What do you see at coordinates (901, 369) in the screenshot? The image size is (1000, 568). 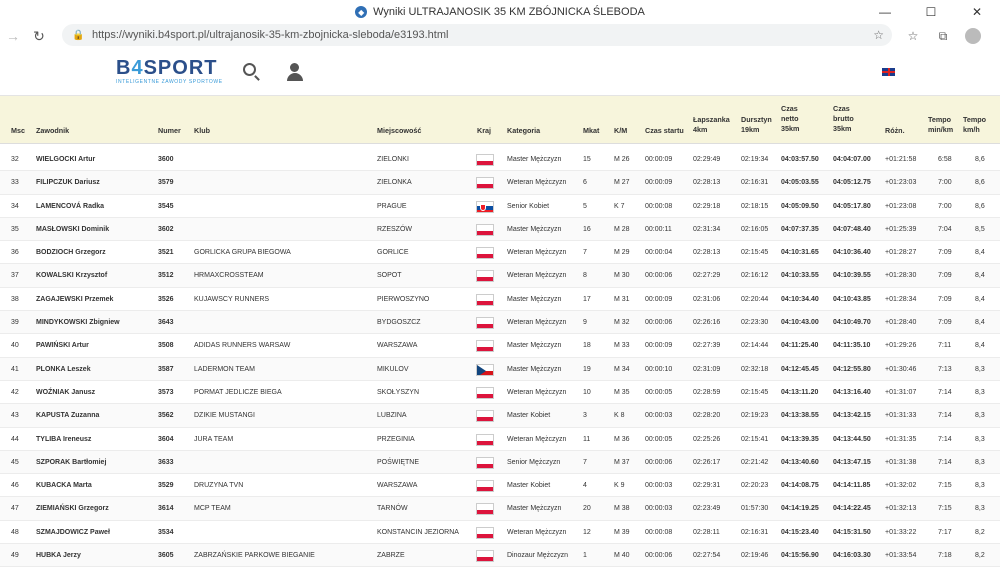 I see `cell-roznica: +01:30:46` at bounding box center [901, 369].